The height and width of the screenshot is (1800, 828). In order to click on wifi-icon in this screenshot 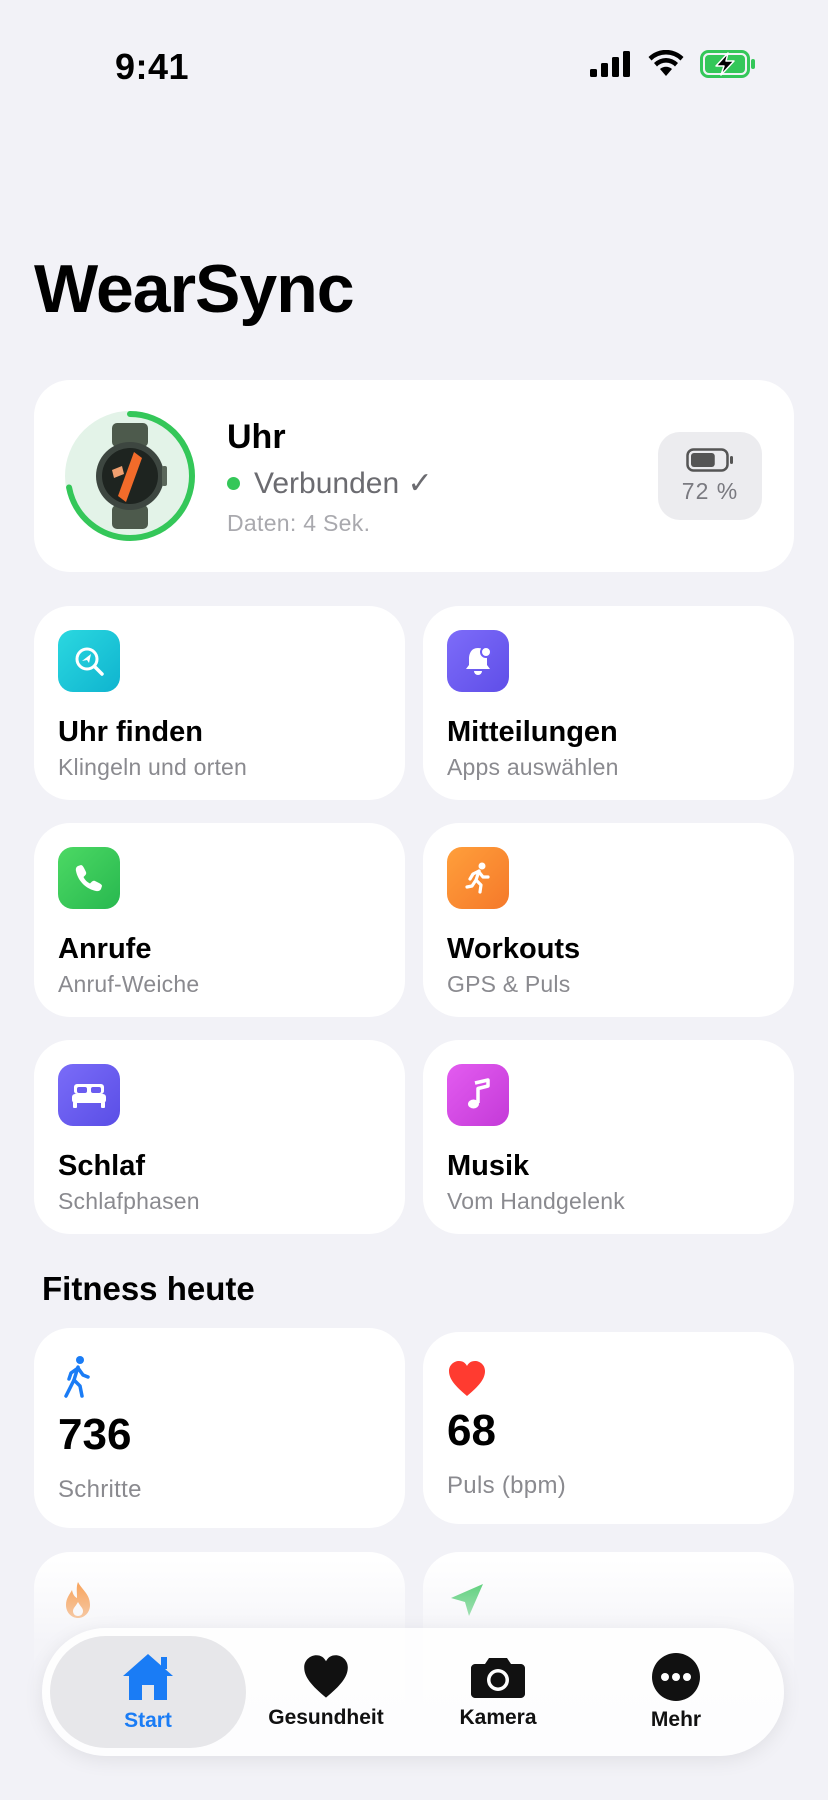, I will do `click(666, 63)`.